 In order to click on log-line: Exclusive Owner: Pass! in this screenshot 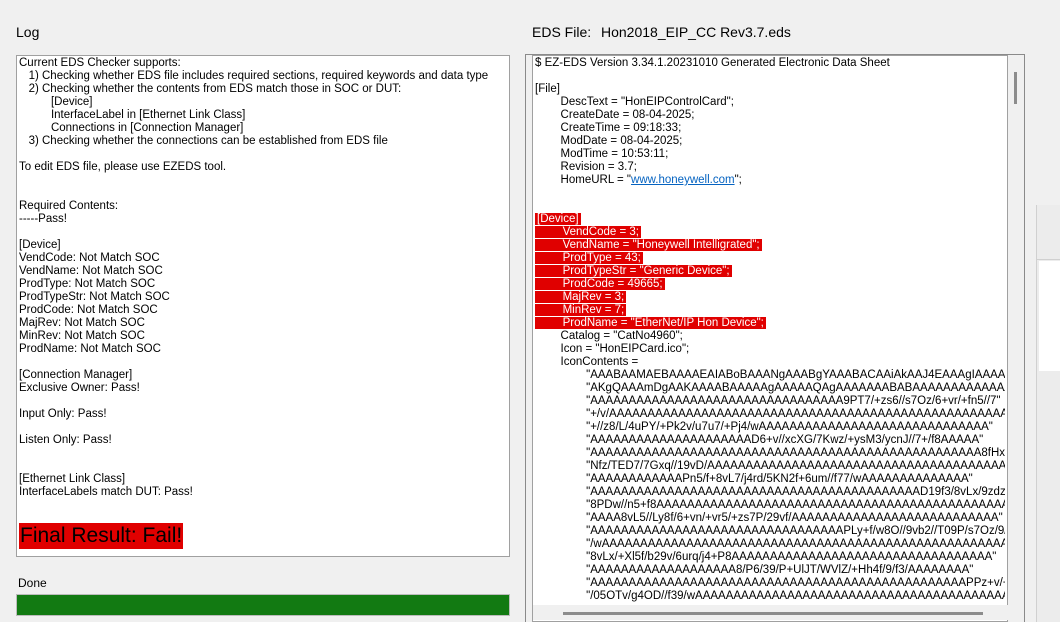, I will do `click(79, 388)`.